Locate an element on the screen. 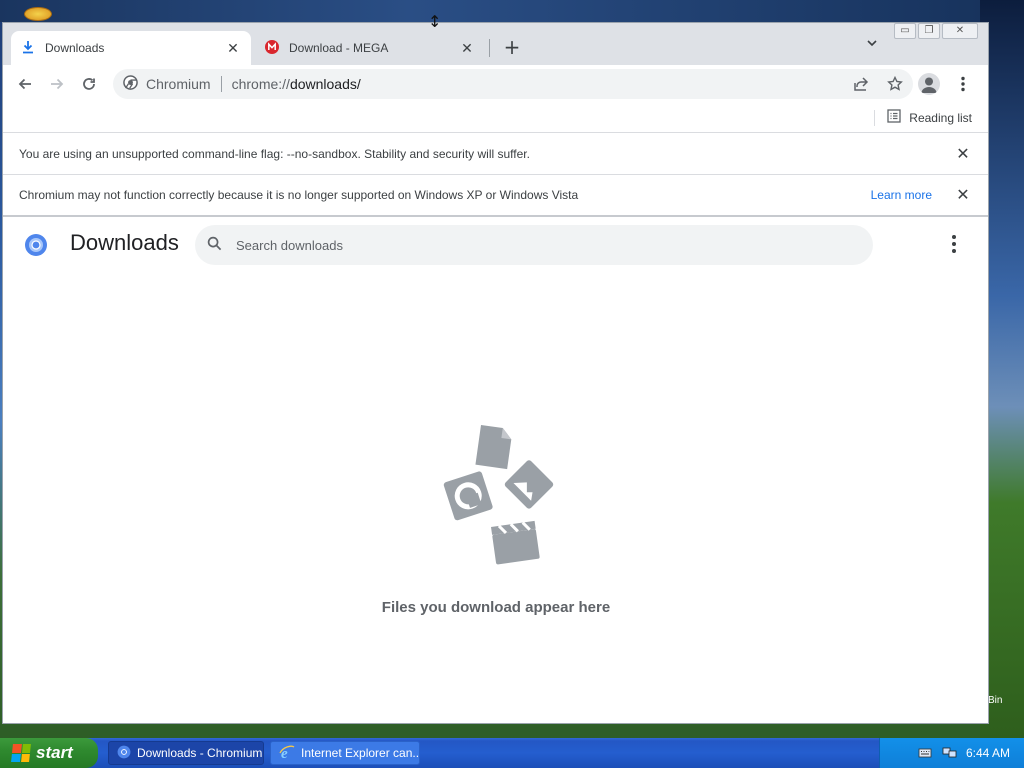 The width and height of the screenshot is (1024, 768). toolbar: Chromium chrome://downloads/ is located at coordinates (495, 84).